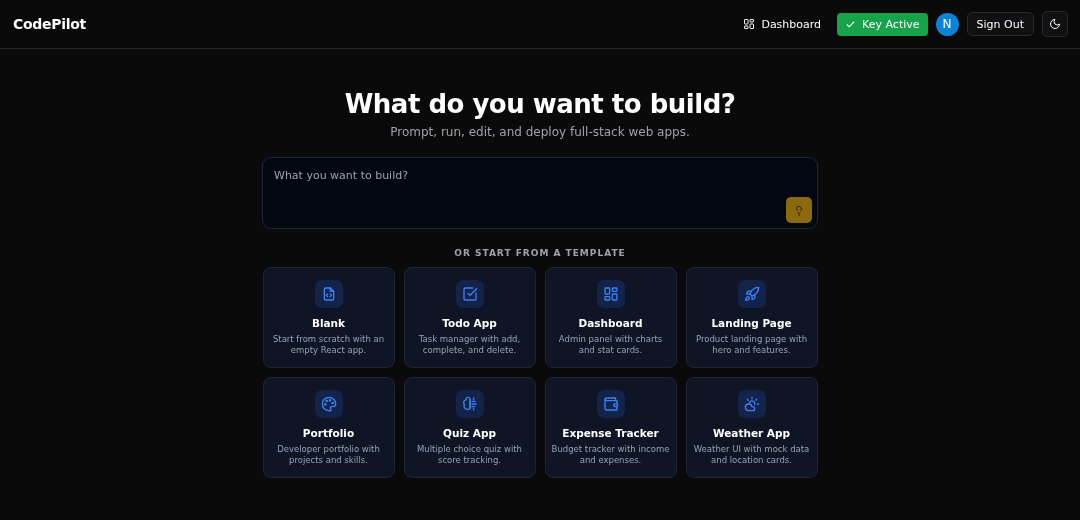 The image size is (1080, 520). Describe the element at coordinates (751, 455) in the screenshot. I see `template-description: Weather UI with mock data and location cards.` at that location.